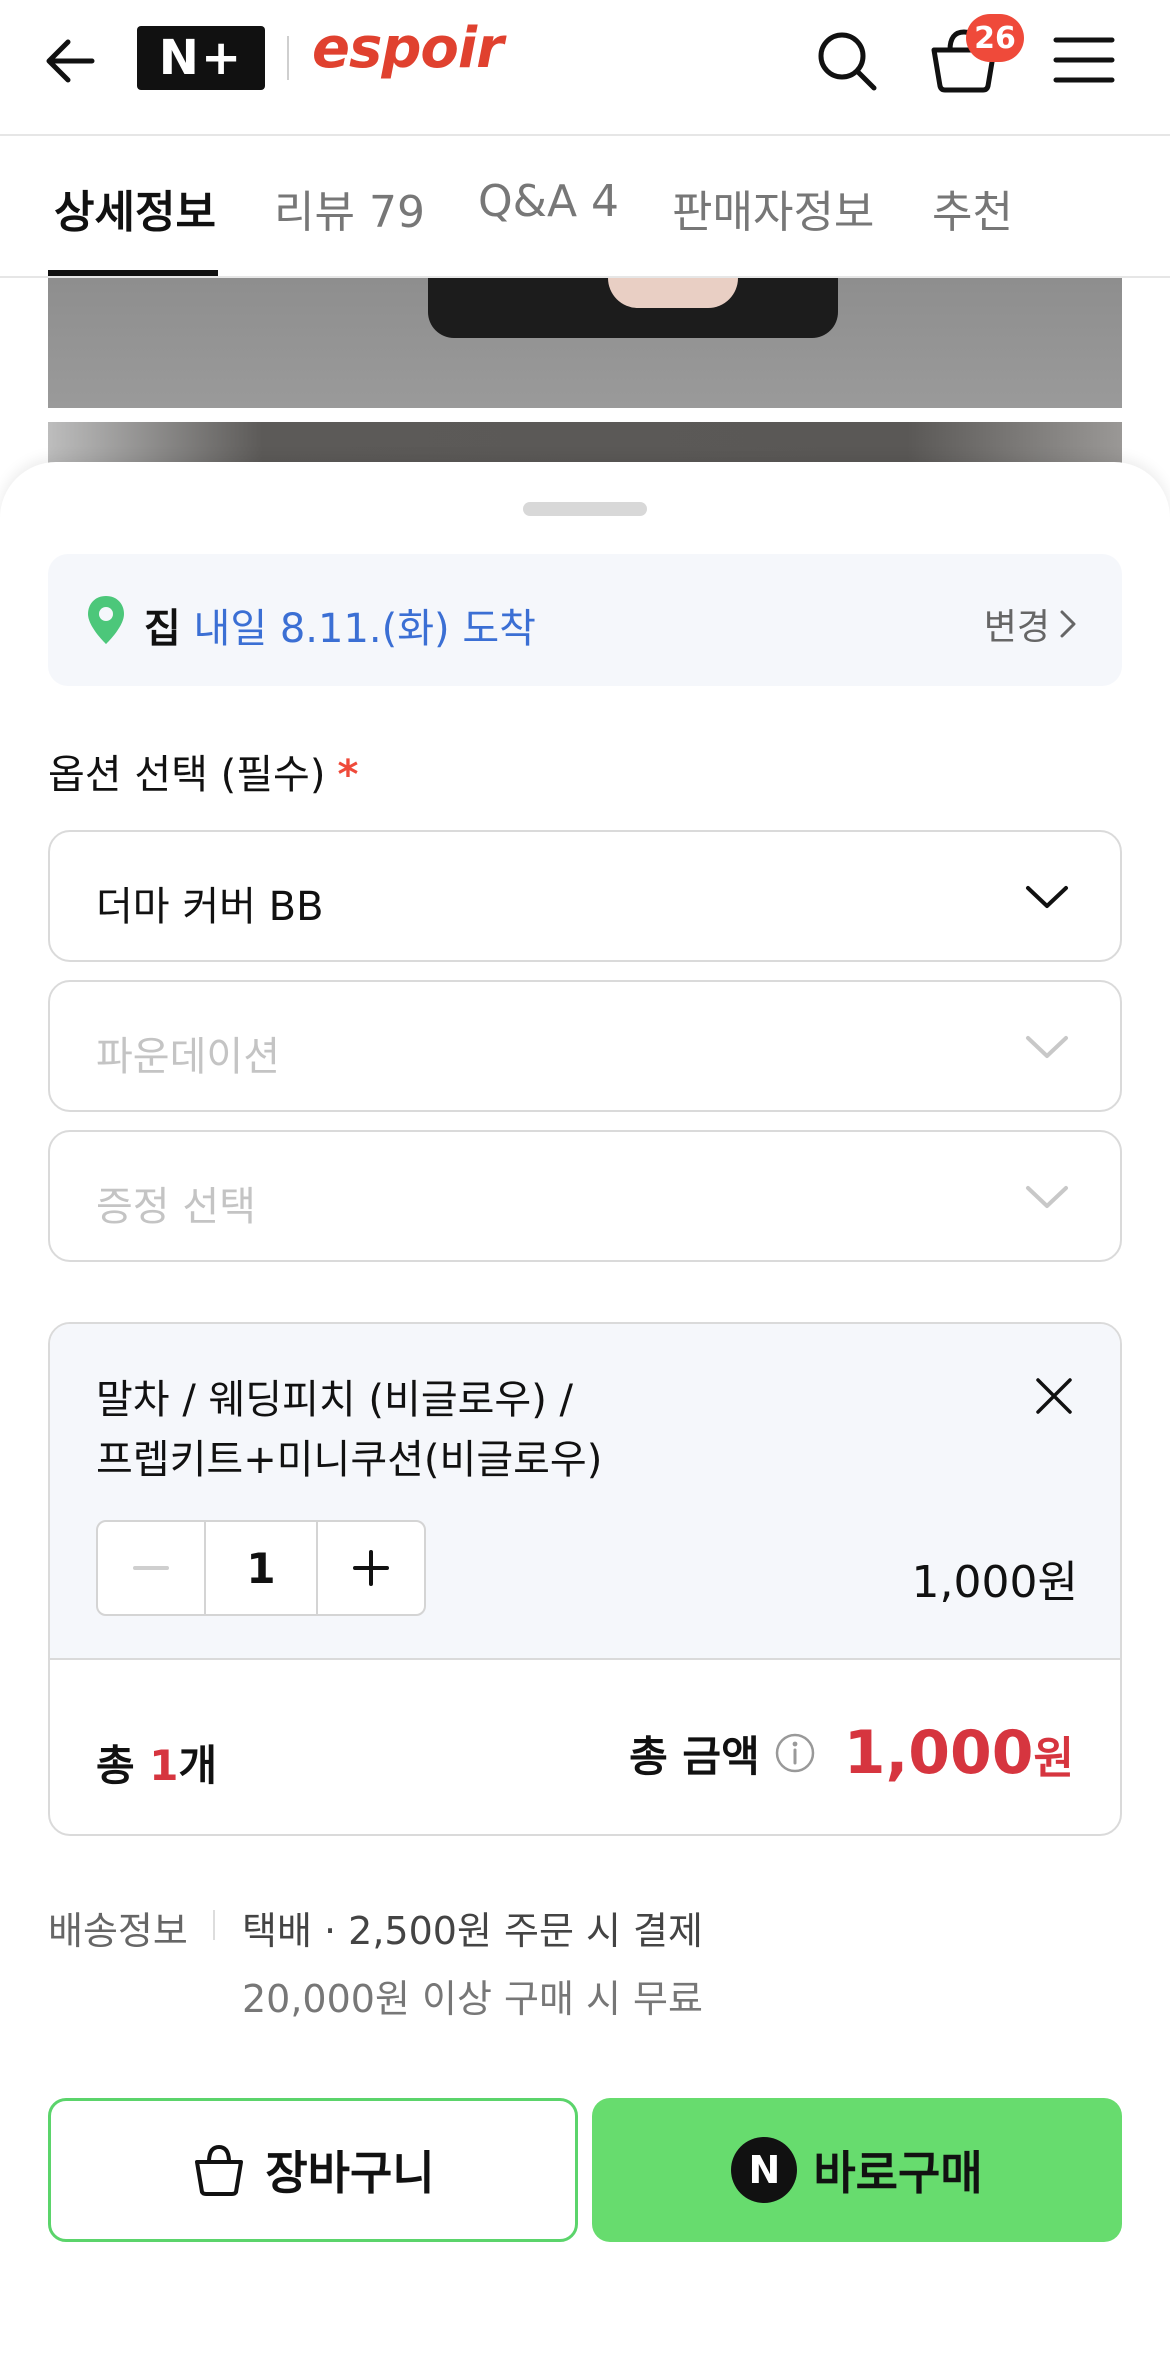  I want to click on shipping-divider, so click(214, 1925).